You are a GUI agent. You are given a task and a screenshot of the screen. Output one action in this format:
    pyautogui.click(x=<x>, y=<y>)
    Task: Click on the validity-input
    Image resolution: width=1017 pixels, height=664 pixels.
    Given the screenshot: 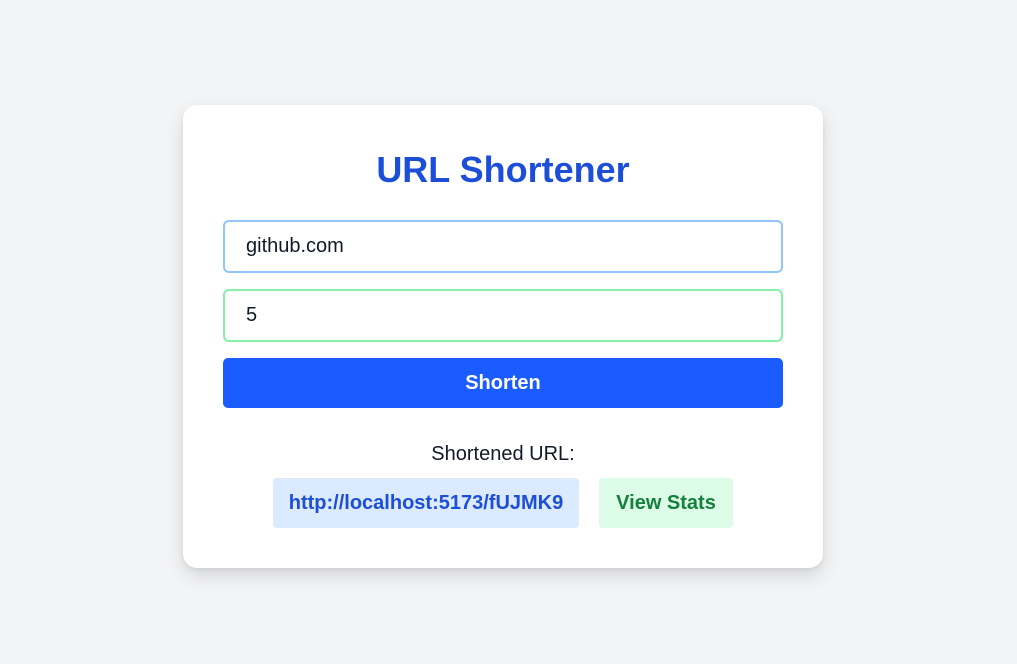 What is the action you would take?
    pyautogui.click(x=503, y=315)
    